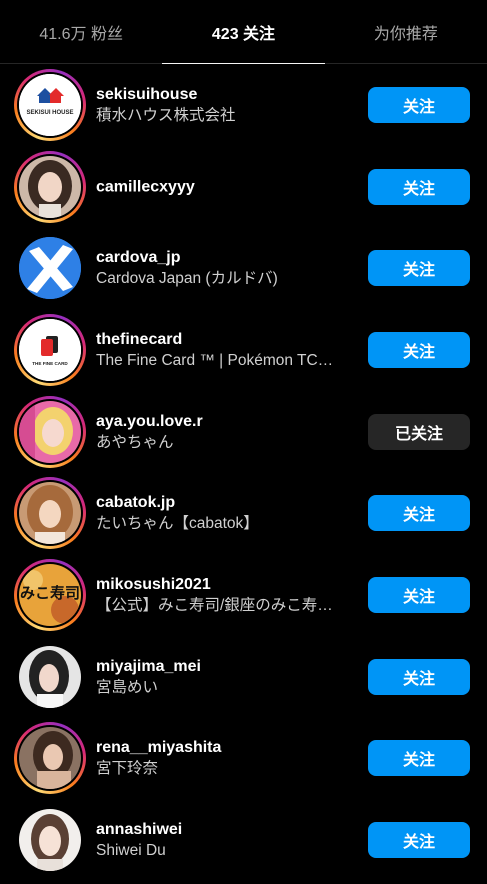  What do you see at coordinates (220, 421) in the screenshot?
I see `username: aya.you.love.r` at bounding box center [220, 421].